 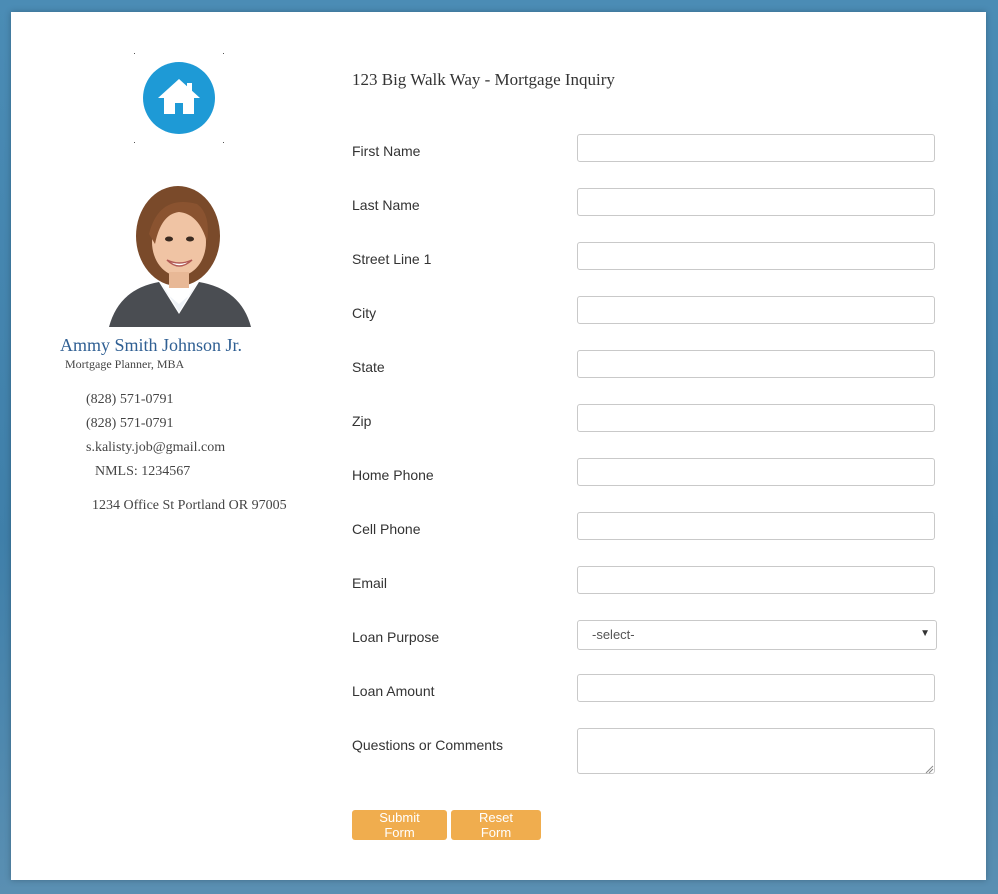 What do you see at coordinates (125, 364) in the screenshot?
I see `agent-title: Mortgage Planner, MBA` at bounding box center [125, 364].